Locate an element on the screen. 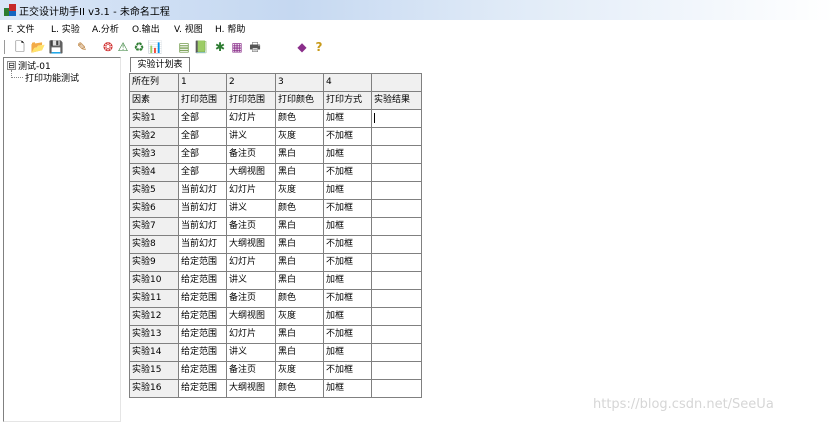 The image size is (834, 423). row-header-cell: 实验7 is located at coordinates (154, 226).